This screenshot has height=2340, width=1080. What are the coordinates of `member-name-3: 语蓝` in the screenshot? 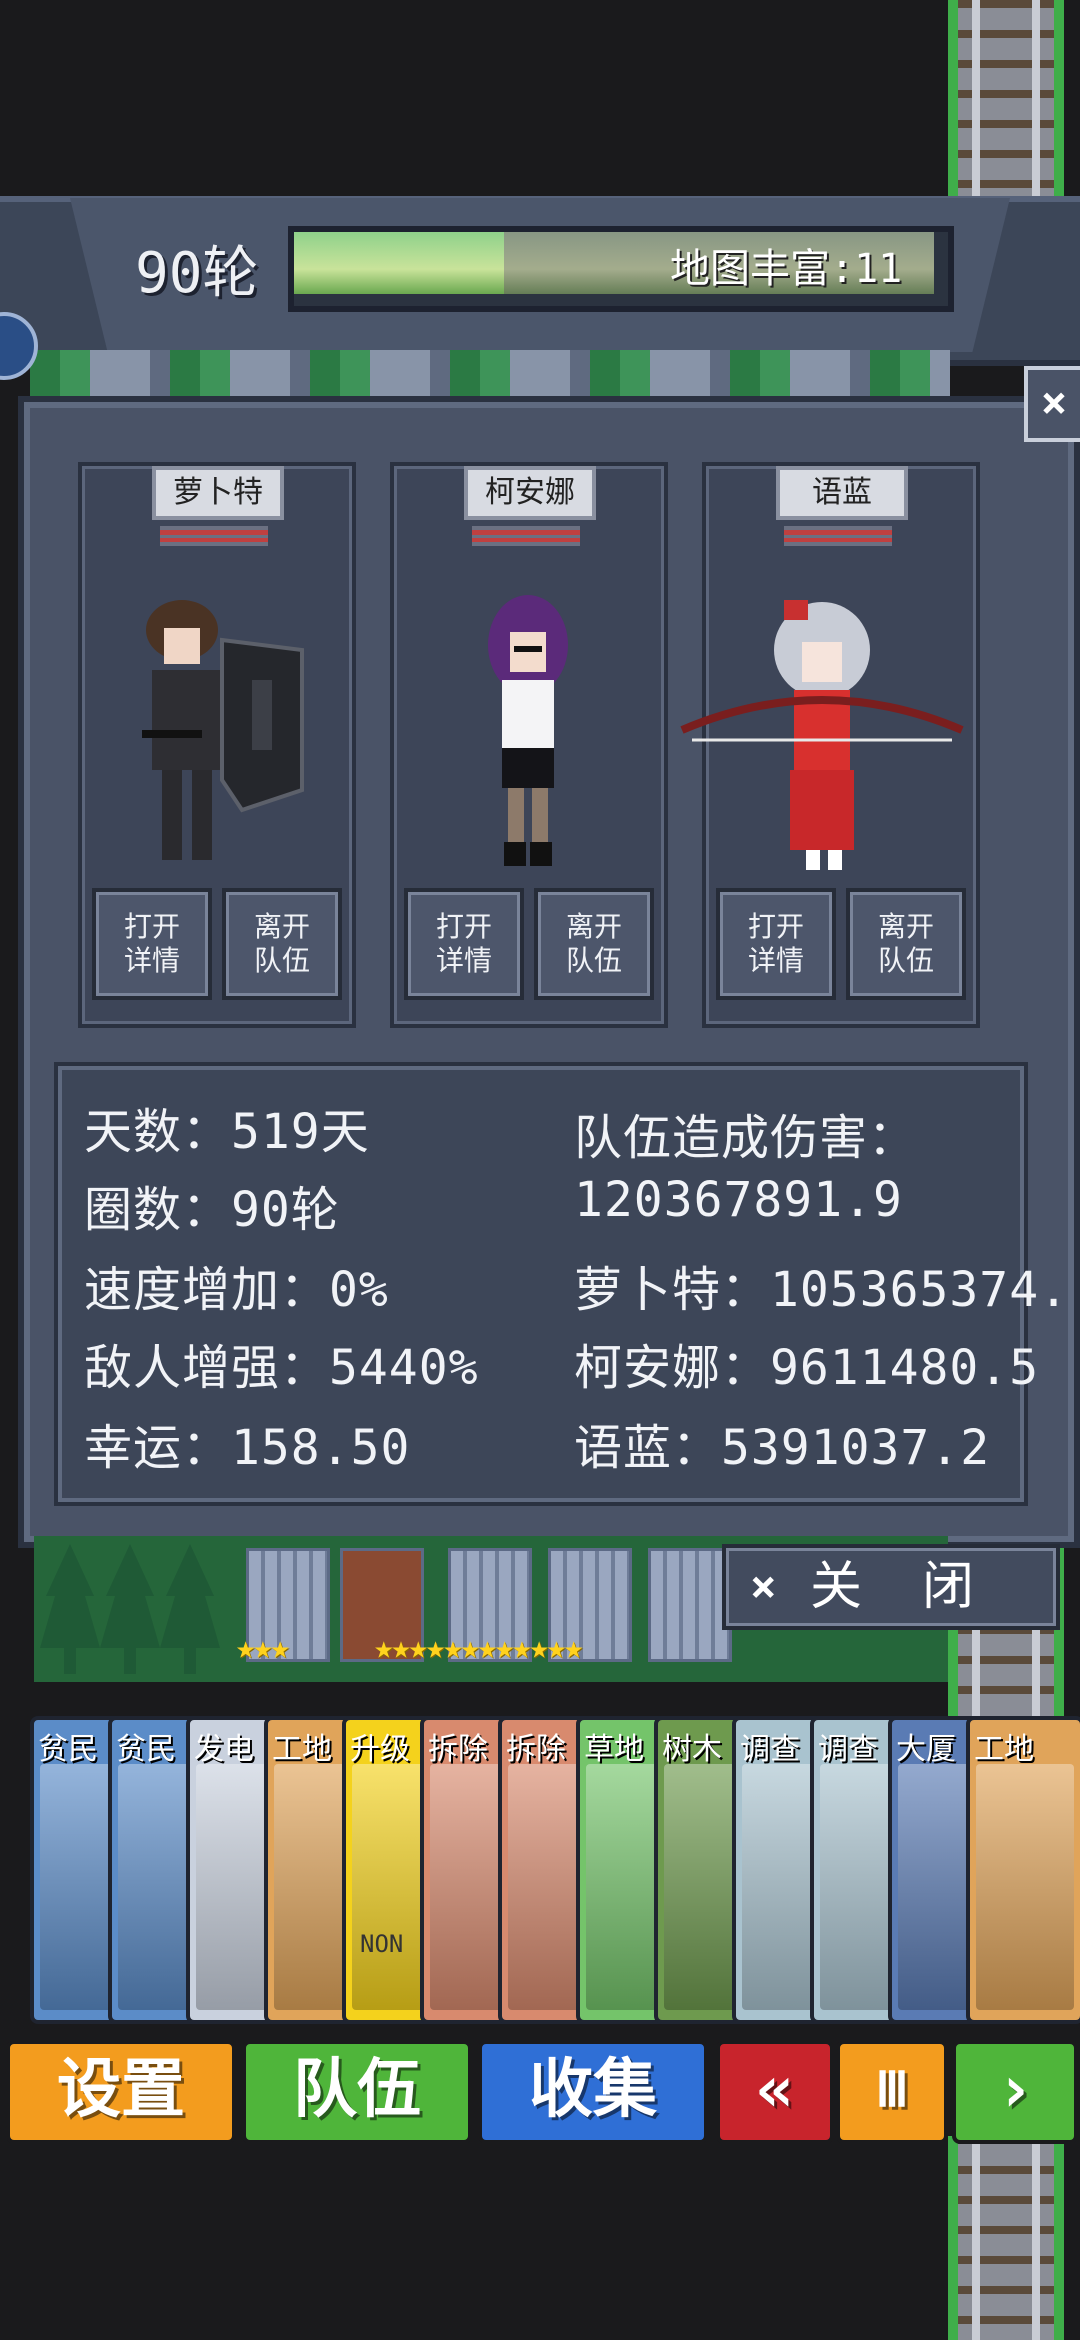 It's located at (842, 493).